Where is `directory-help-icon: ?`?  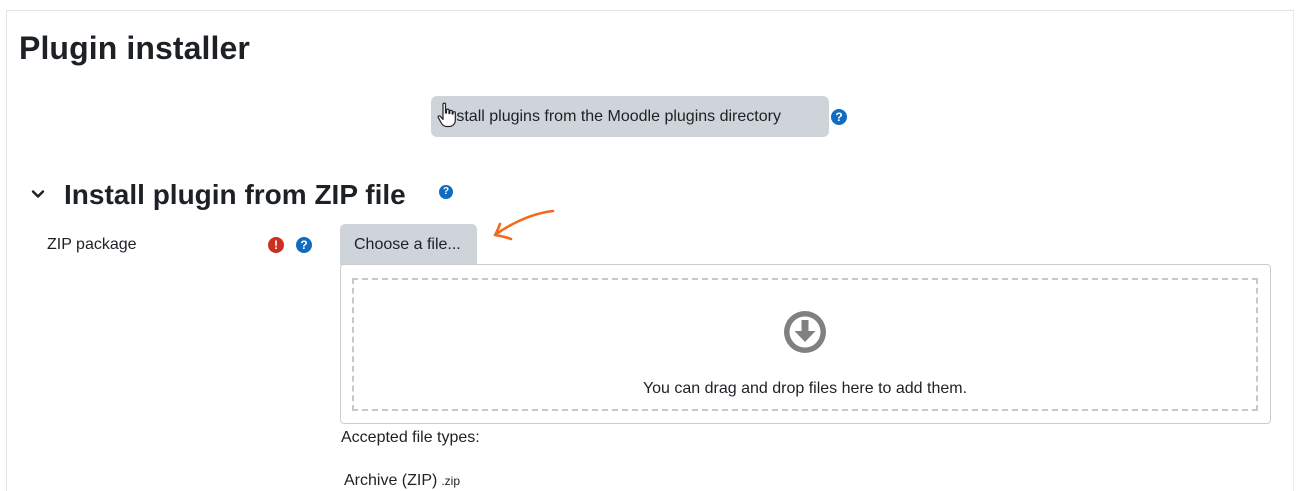
directory-help-icon: ? is located at coordinates (839, 117).